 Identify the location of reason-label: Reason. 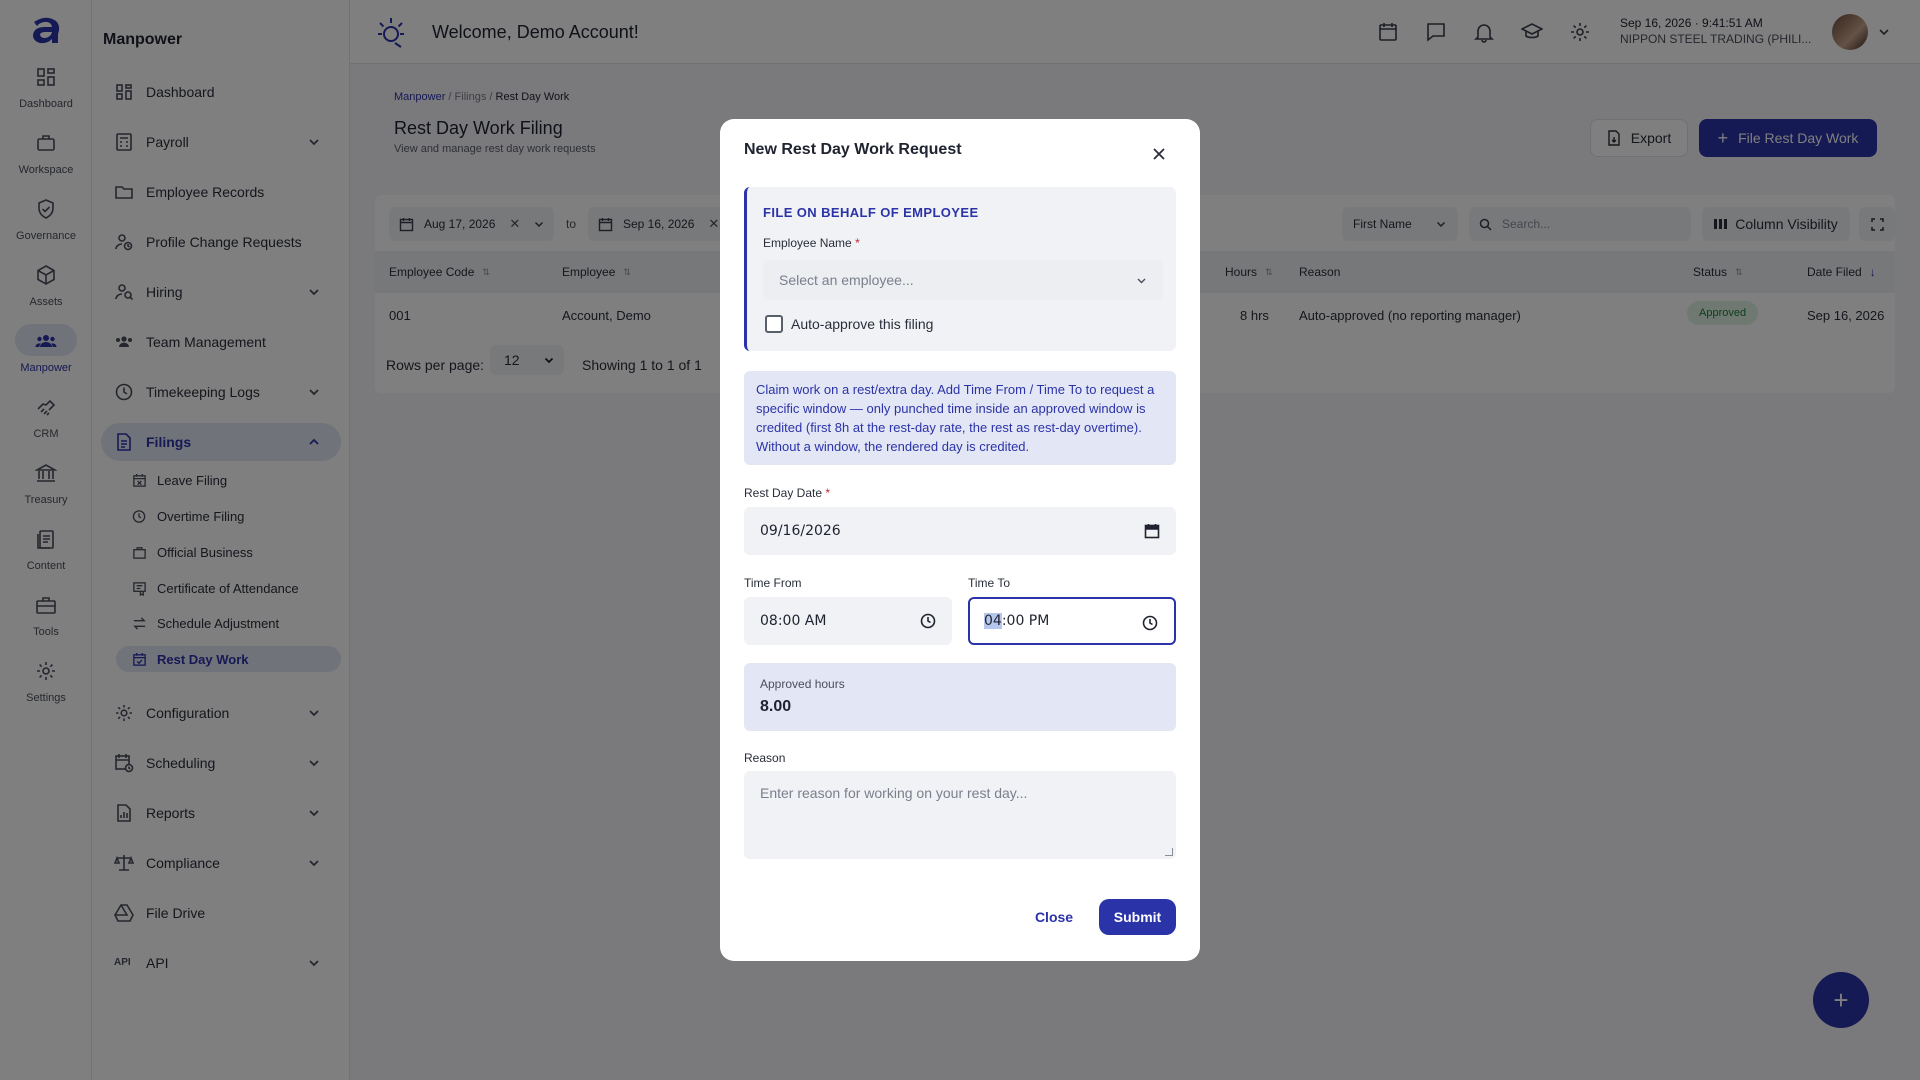
(765, 758).